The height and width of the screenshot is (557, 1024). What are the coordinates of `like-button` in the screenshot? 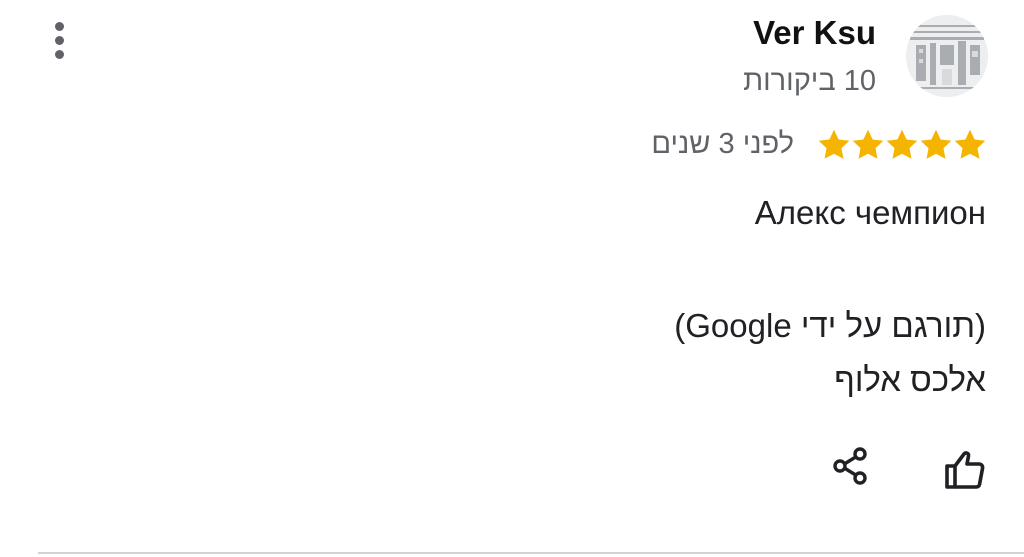 It's located at (965, 470).